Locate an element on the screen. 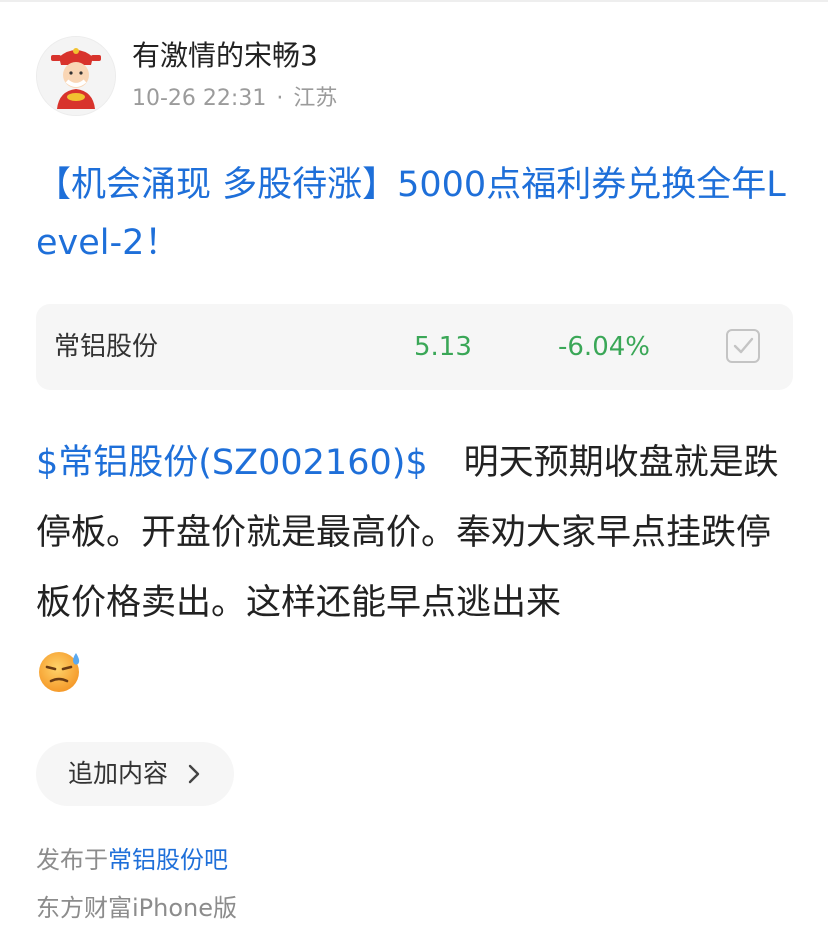 This screenshot has height=926, width=828. post-meta: 10-26 22:31 · 江苏 is located at coordinates (234, 99).